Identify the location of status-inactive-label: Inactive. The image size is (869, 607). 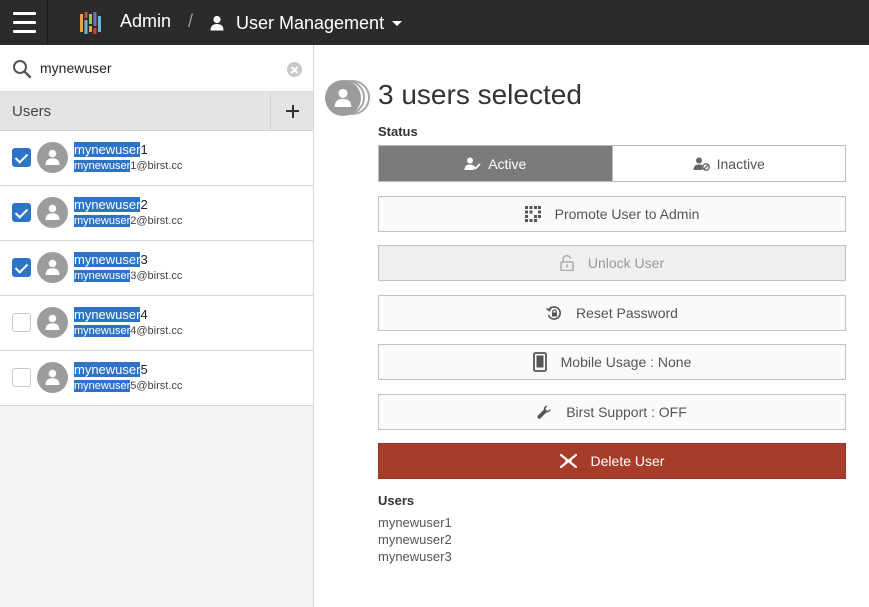
(740, 163).